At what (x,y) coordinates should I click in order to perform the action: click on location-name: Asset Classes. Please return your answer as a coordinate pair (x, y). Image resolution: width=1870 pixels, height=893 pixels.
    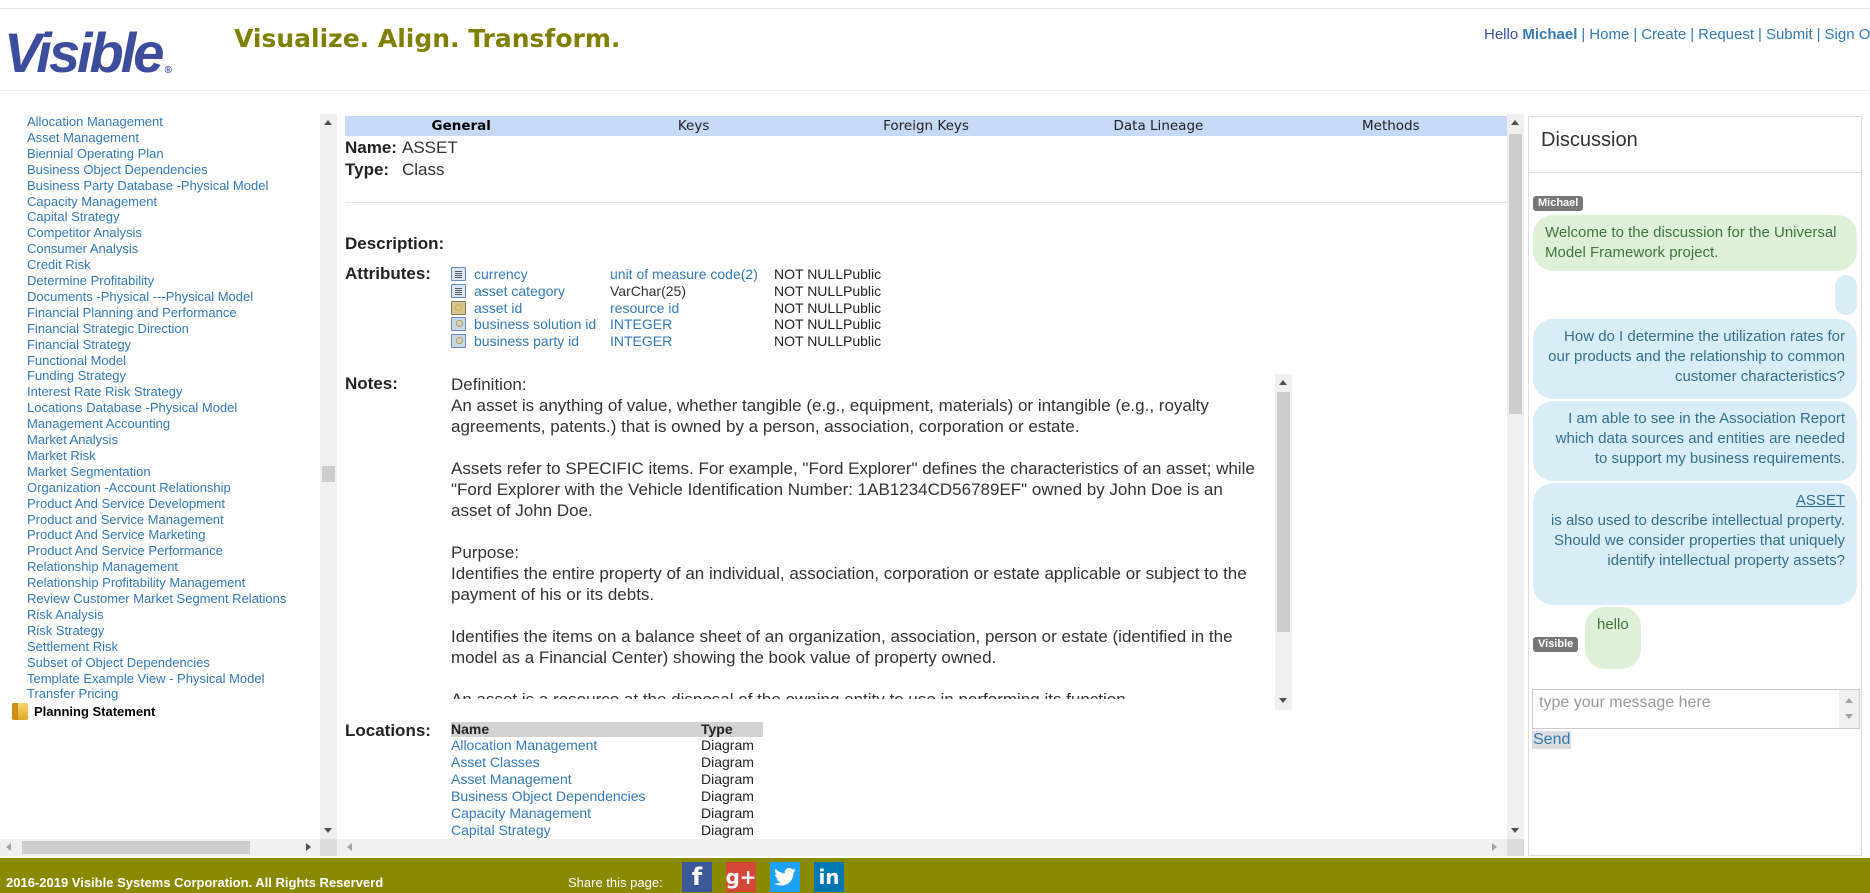
    Looking at the image, I should click on (576, 762).